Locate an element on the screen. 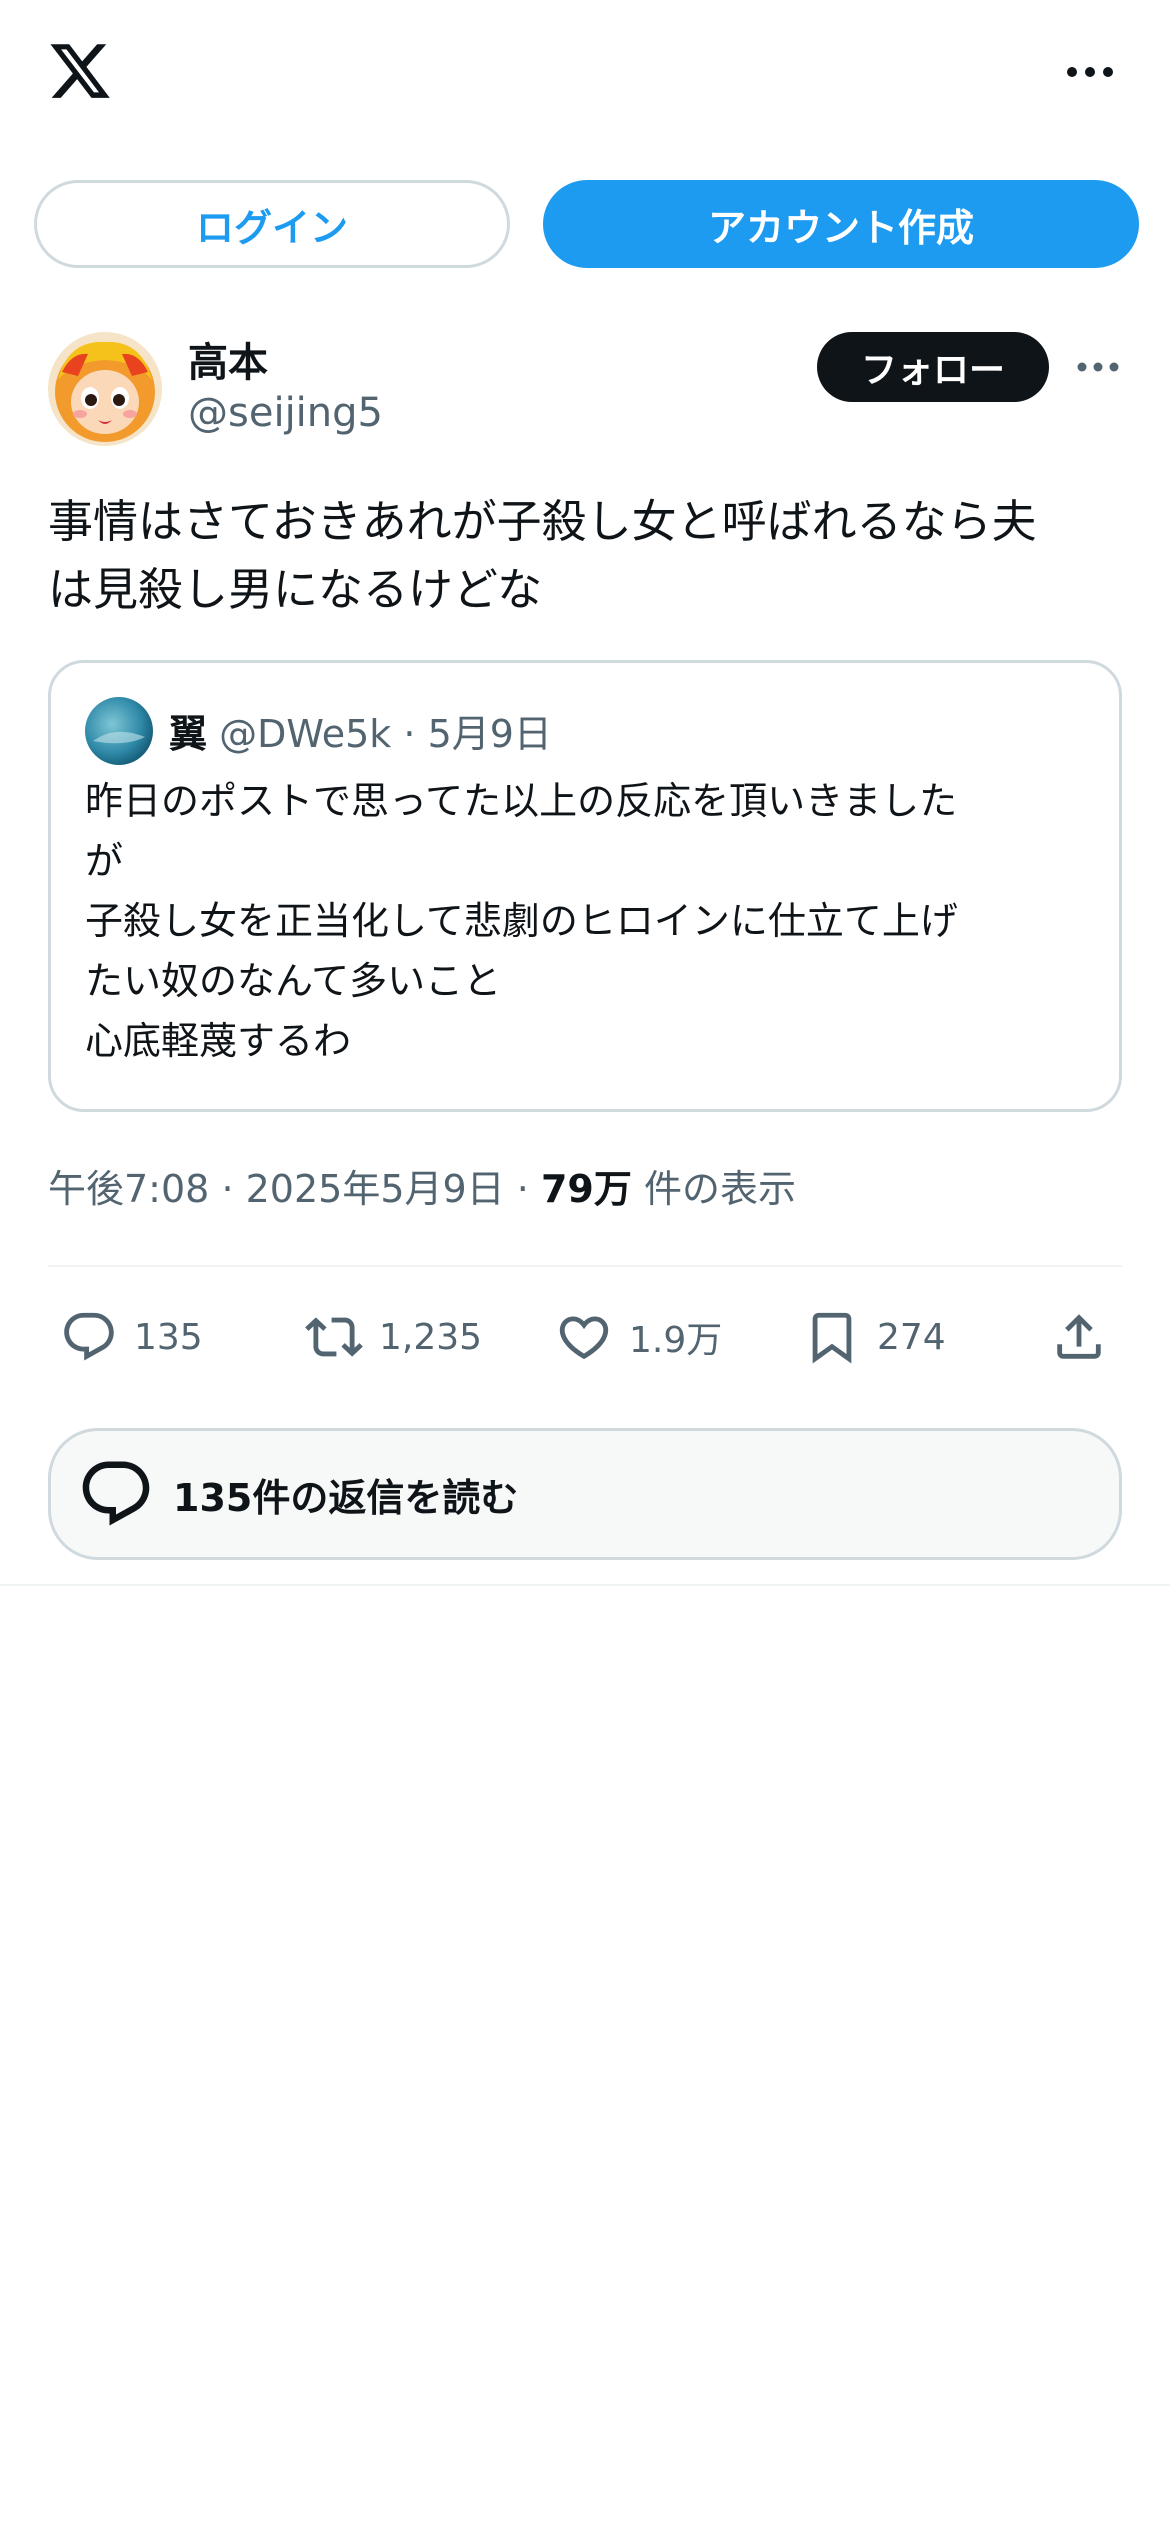  views-count: 79万 is located at coordinates (586, 1189).